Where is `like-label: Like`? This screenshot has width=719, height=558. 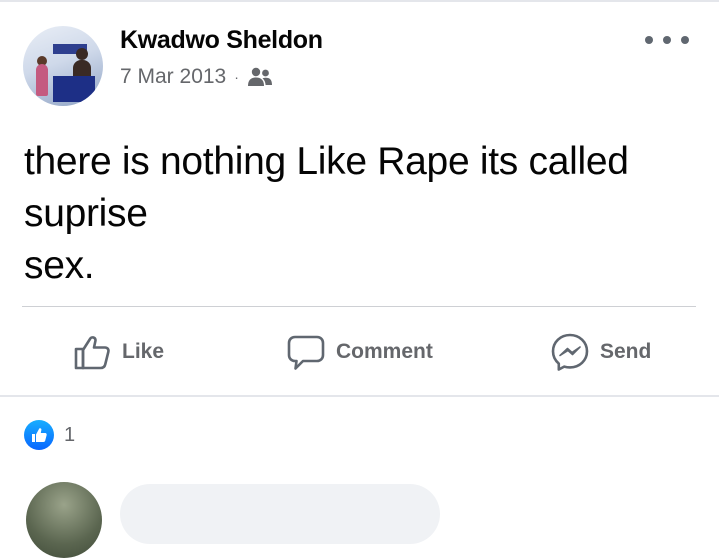 like-label: Like is located at coordinates (143, 351).